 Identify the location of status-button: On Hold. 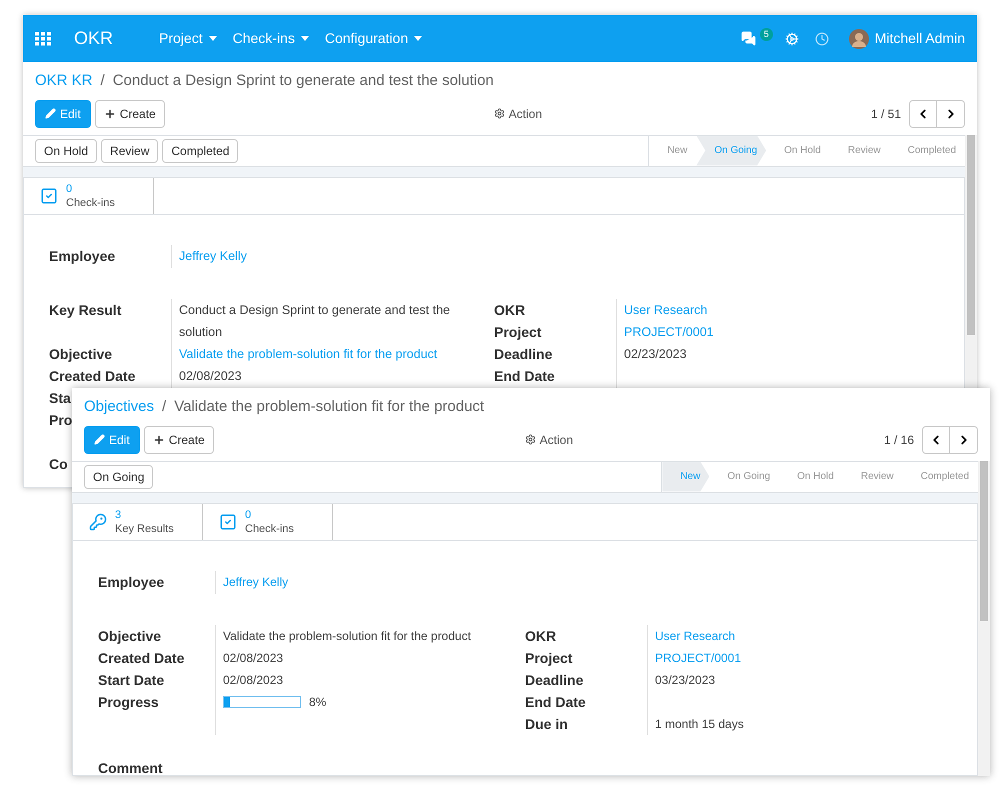
(66, 150).